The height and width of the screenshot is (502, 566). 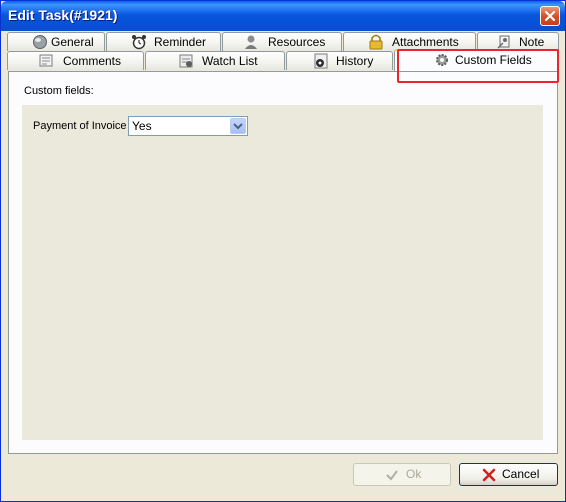 I want to click on tab-general: General, so click(x=56, y=41).